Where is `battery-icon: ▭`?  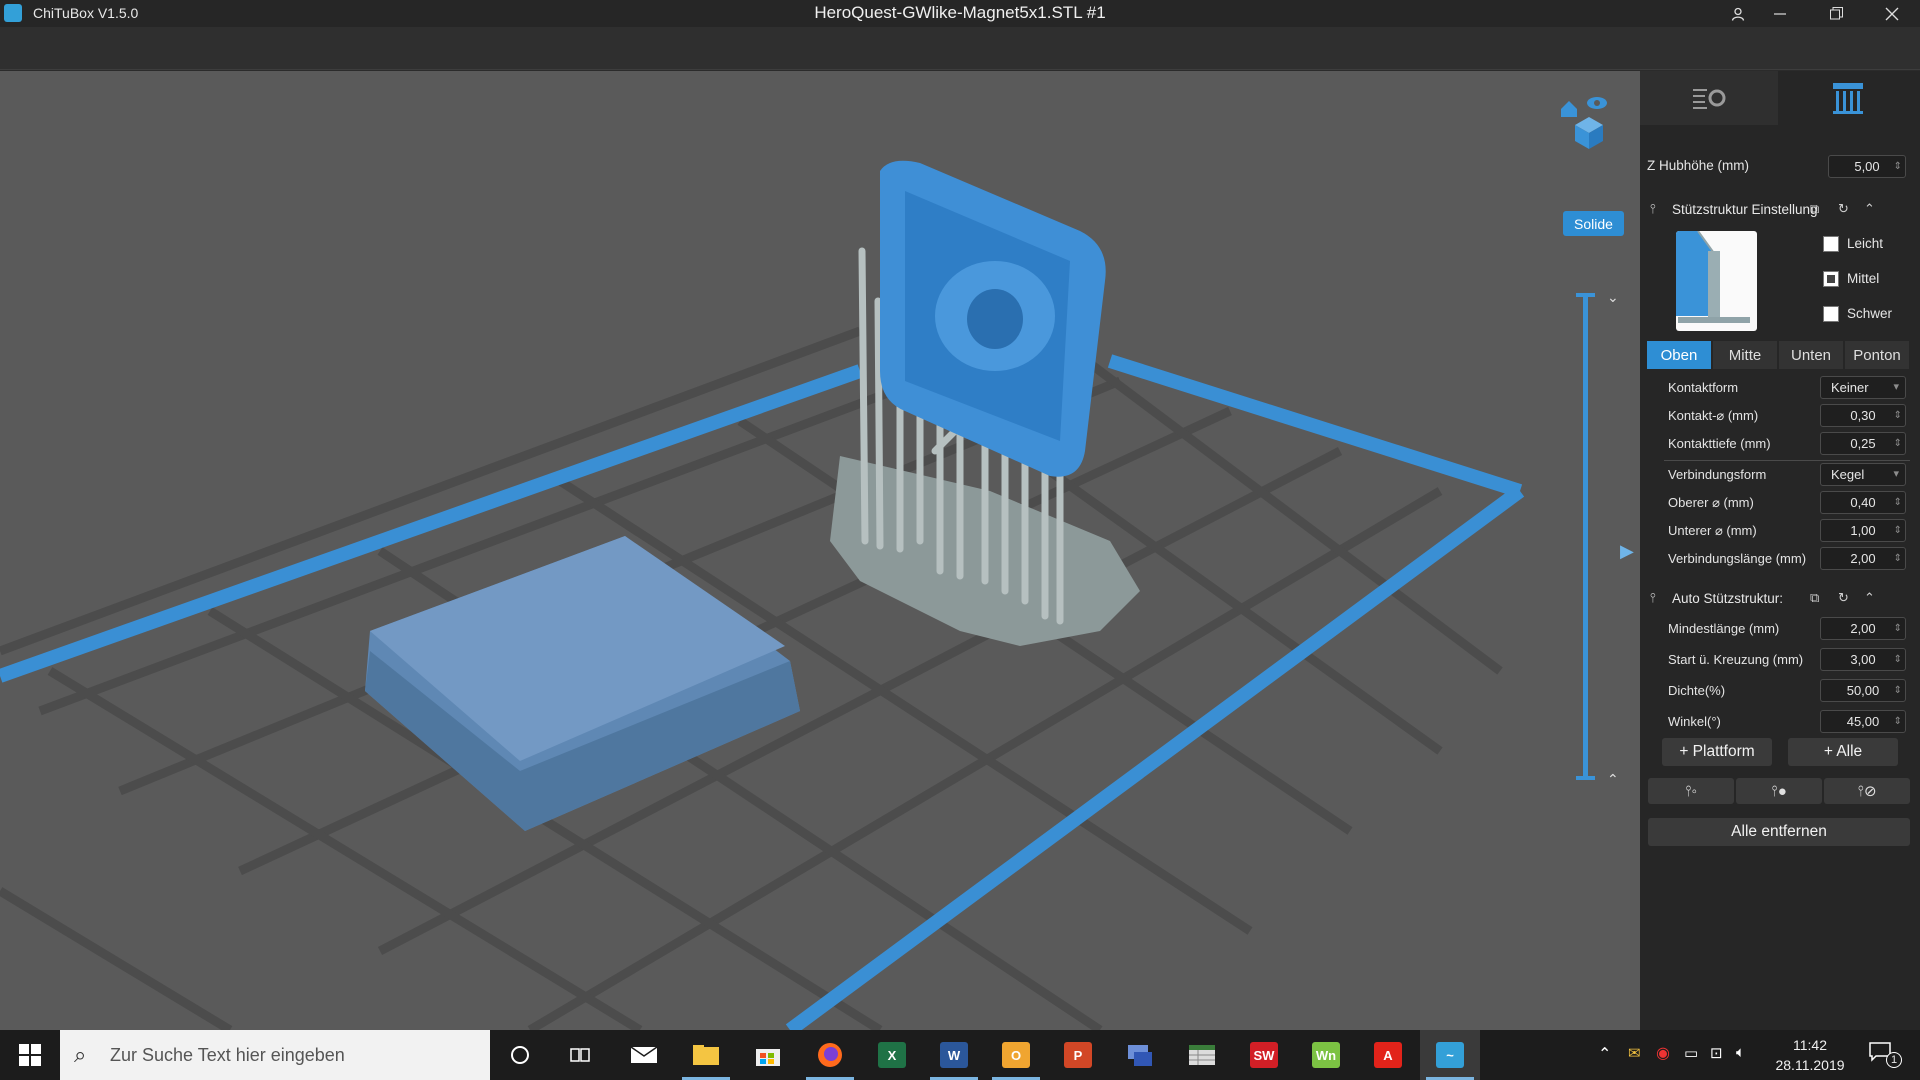 battery-icon: ▭ is located at coordinates (1691, 1053).